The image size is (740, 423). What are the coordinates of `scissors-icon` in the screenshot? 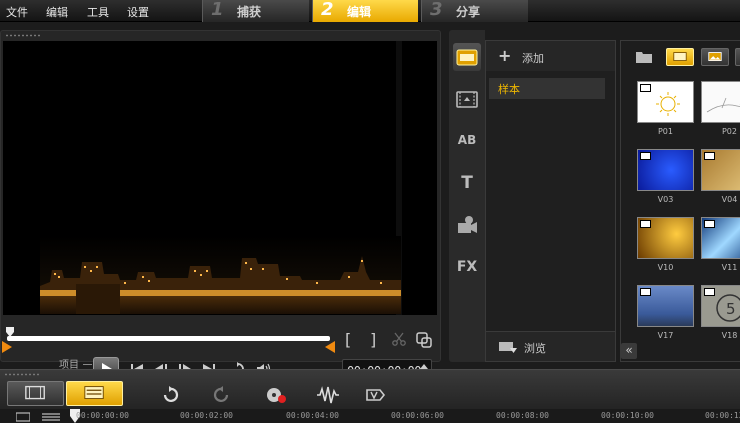 It's located at (399, 339).